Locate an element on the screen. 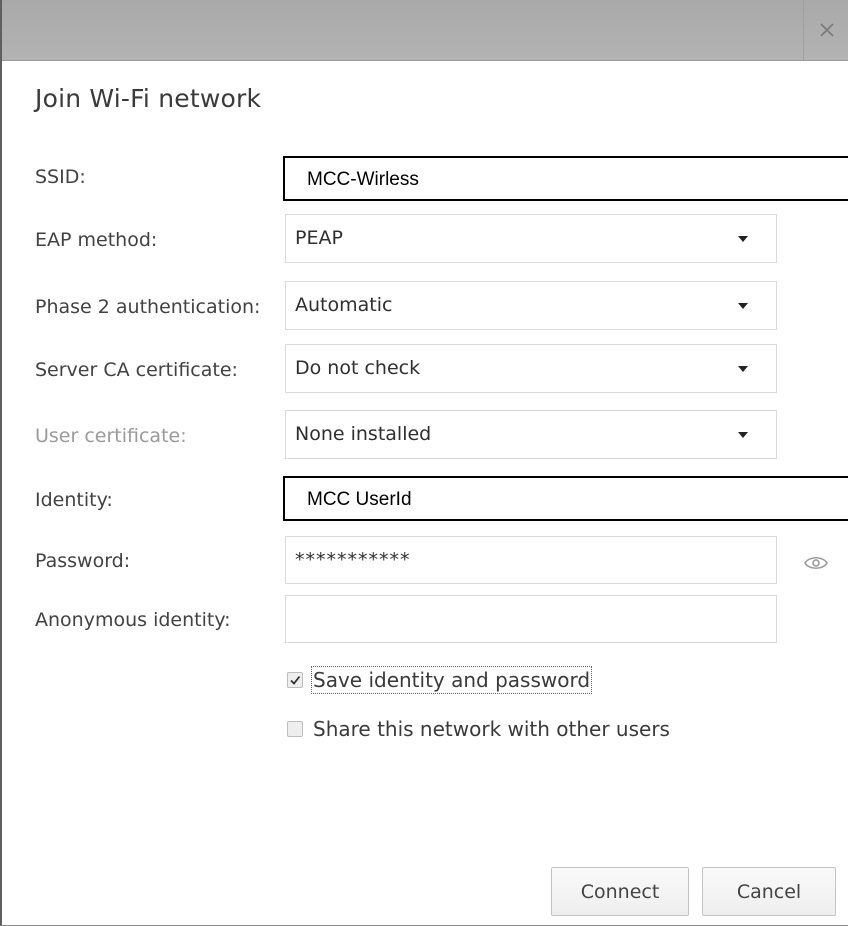 This screenshot has width=848, height=926. phase2-auth-label: Phase 2 authentication: is located at coordinates (148, 307).